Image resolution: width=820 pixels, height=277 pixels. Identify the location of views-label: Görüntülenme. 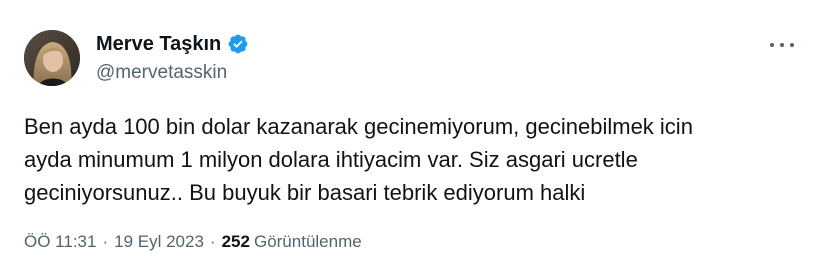
(308, 242).